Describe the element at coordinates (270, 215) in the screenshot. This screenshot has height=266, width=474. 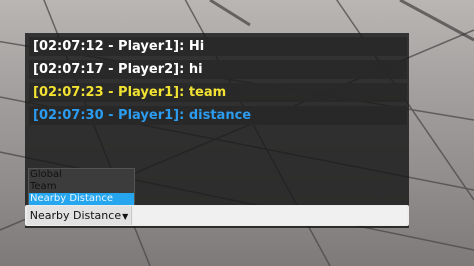
I see `chat-text-input` at that location.